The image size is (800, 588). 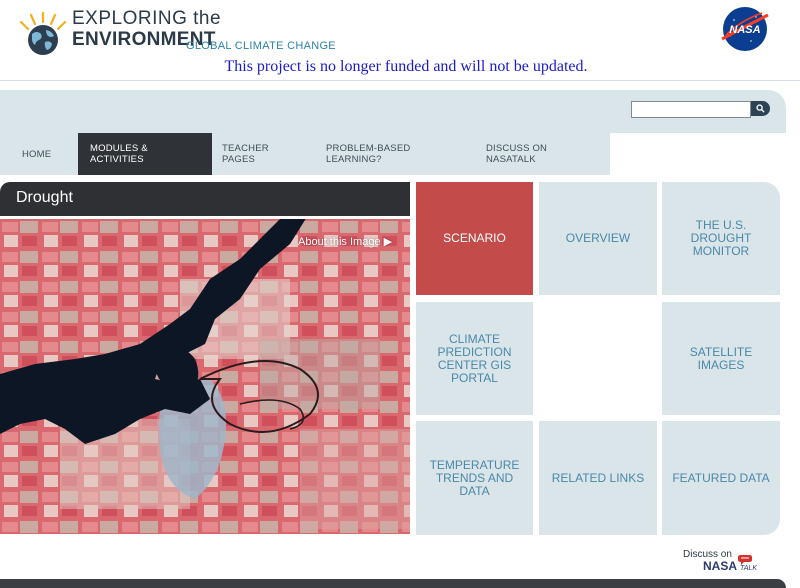 I want to click on nasa-logo-text: NASA, so click(x=744, y=30).